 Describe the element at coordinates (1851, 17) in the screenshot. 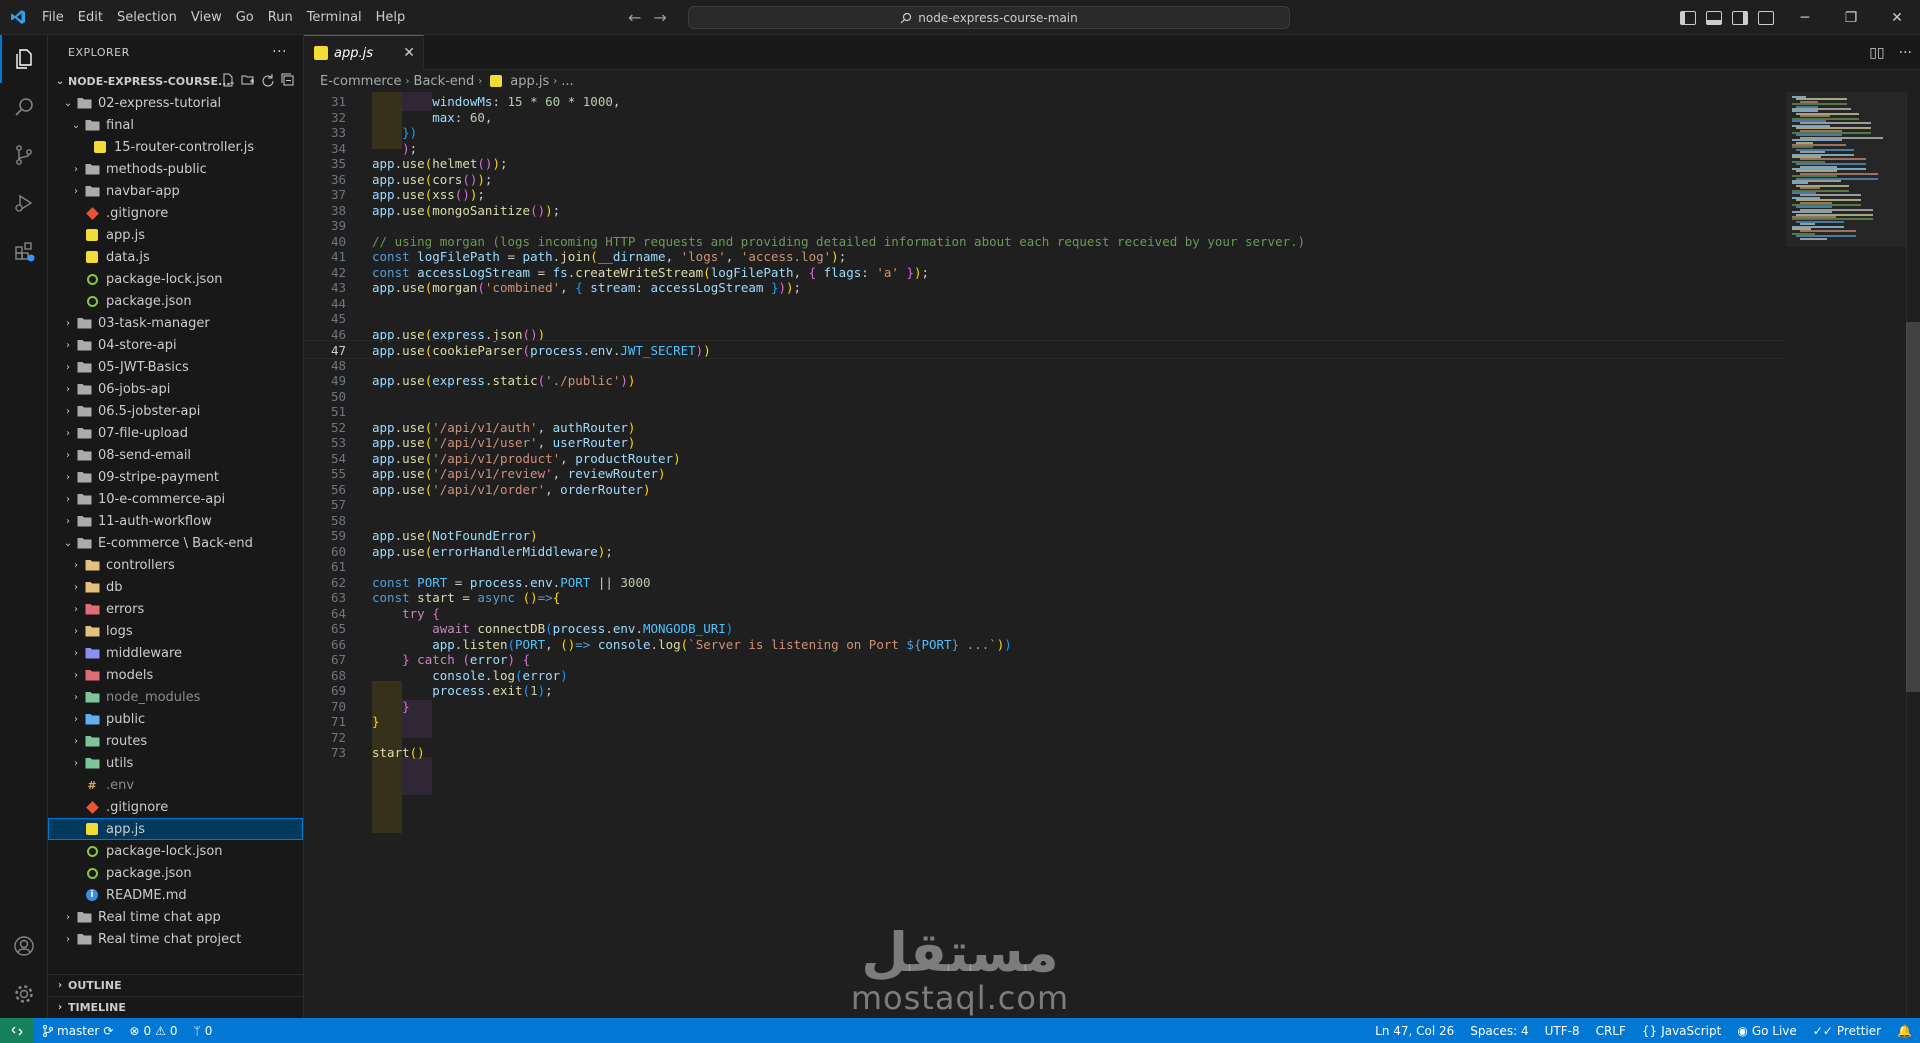

I see `restore-icon: ❐` at that location.